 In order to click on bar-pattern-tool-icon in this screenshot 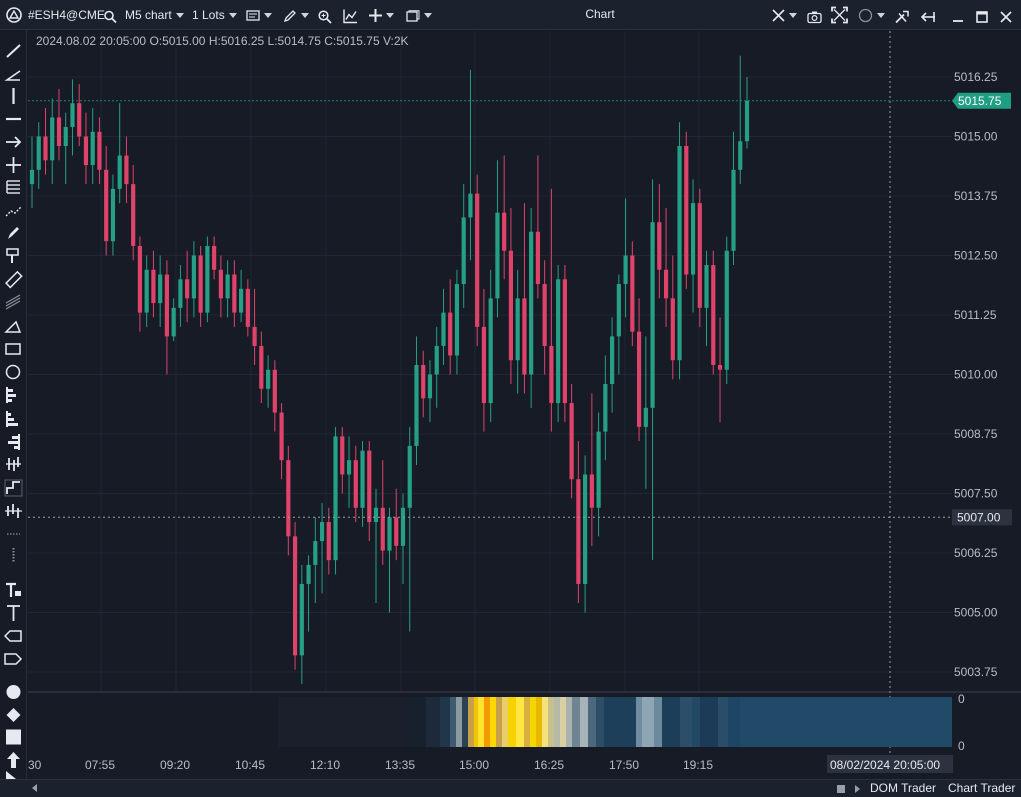, I will do `click(13, 511)`.